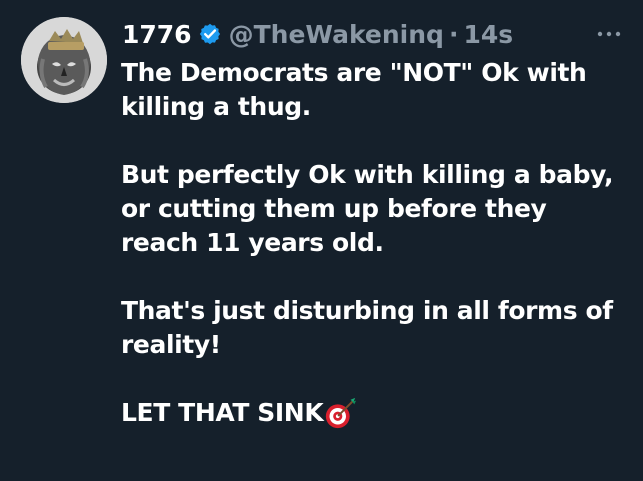 The width and height of the screenshot is (643, 481). What do you see at coordinates (336, 34) in the screenshot?
I see `user-handle: @TheWakeninq` at bounding box center [336, 34].